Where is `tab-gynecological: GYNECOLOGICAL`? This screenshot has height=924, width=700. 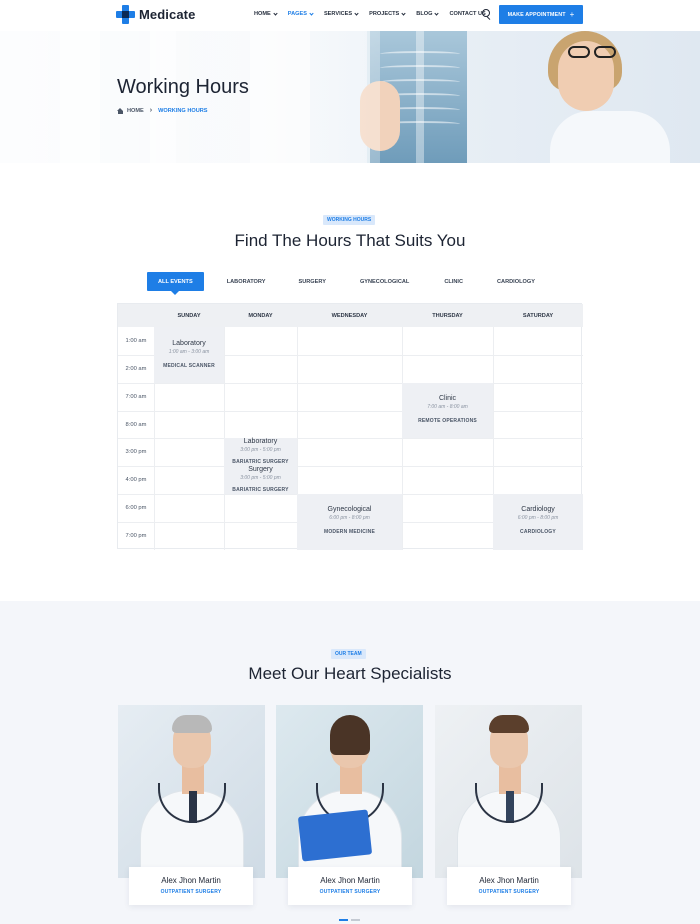 tab-gynecological: GYNECOLOGICAL is located at coordinates (384, 281).